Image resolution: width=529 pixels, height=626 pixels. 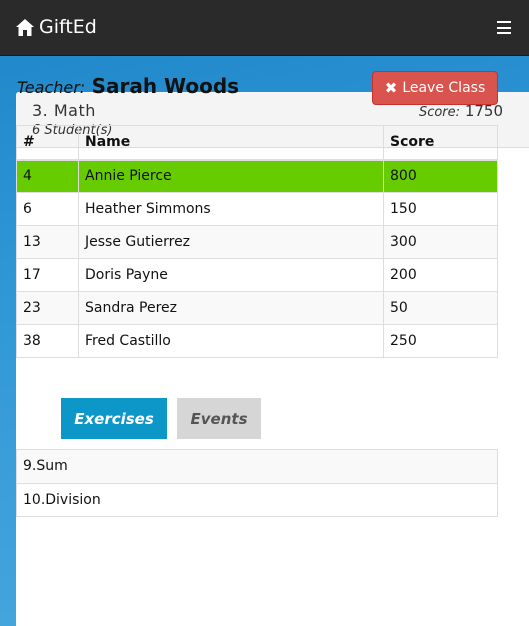 I want to click on teacher-line: Teacher: Sarah Woods, so click(x=128, y=86).